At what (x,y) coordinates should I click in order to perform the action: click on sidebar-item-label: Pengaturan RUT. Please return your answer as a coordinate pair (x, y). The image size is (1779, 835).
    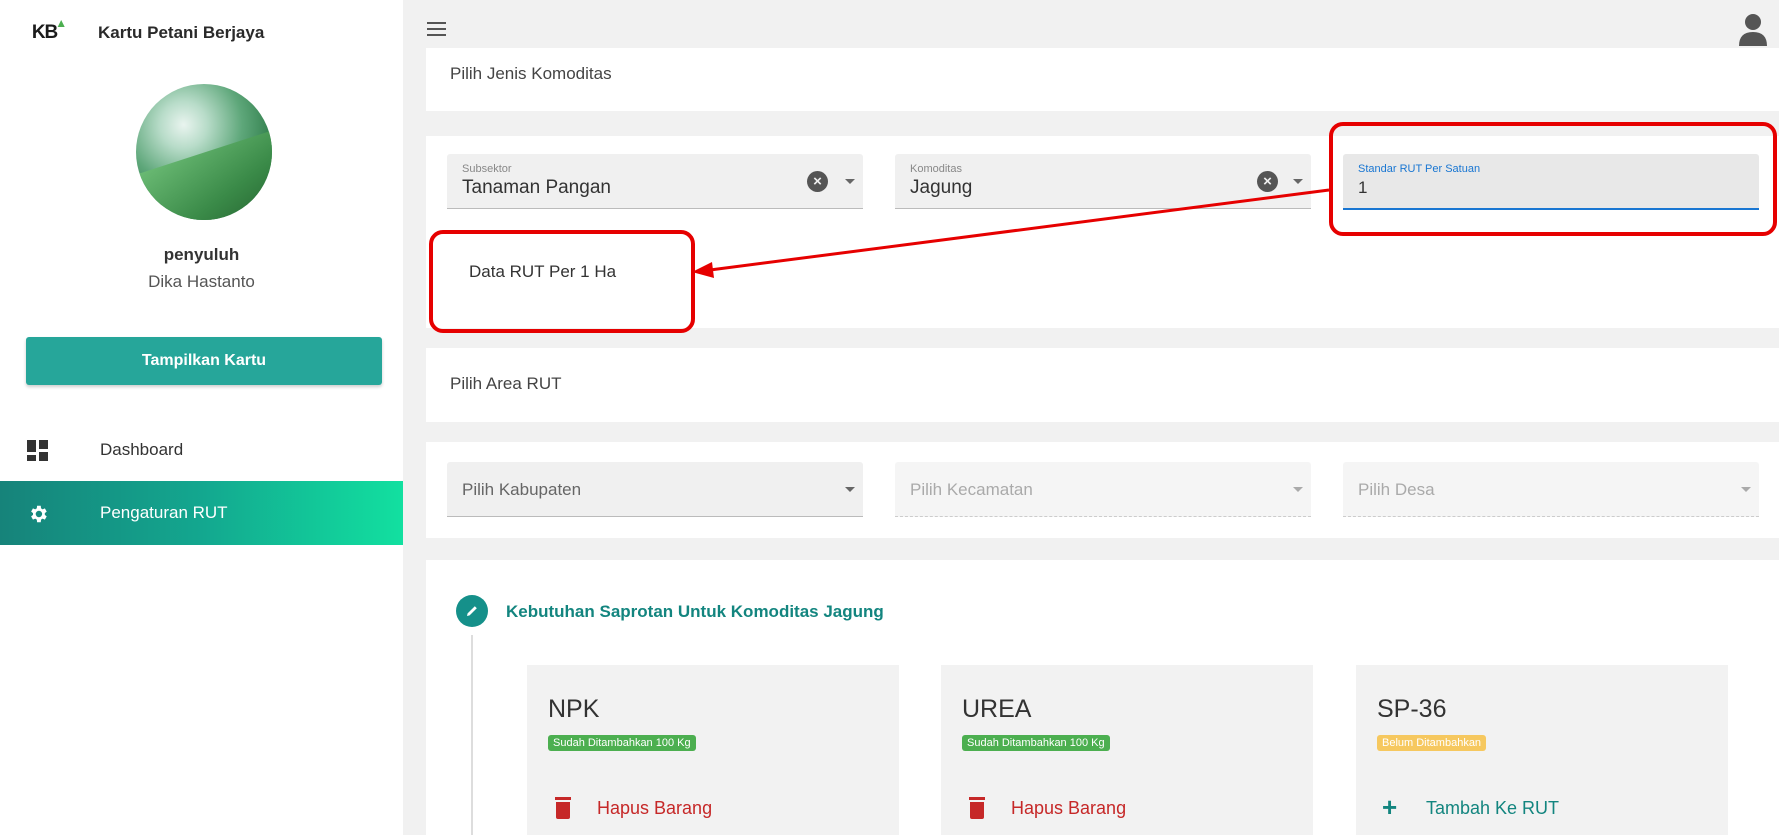
    Looking at the image, I should click on (164, 512).